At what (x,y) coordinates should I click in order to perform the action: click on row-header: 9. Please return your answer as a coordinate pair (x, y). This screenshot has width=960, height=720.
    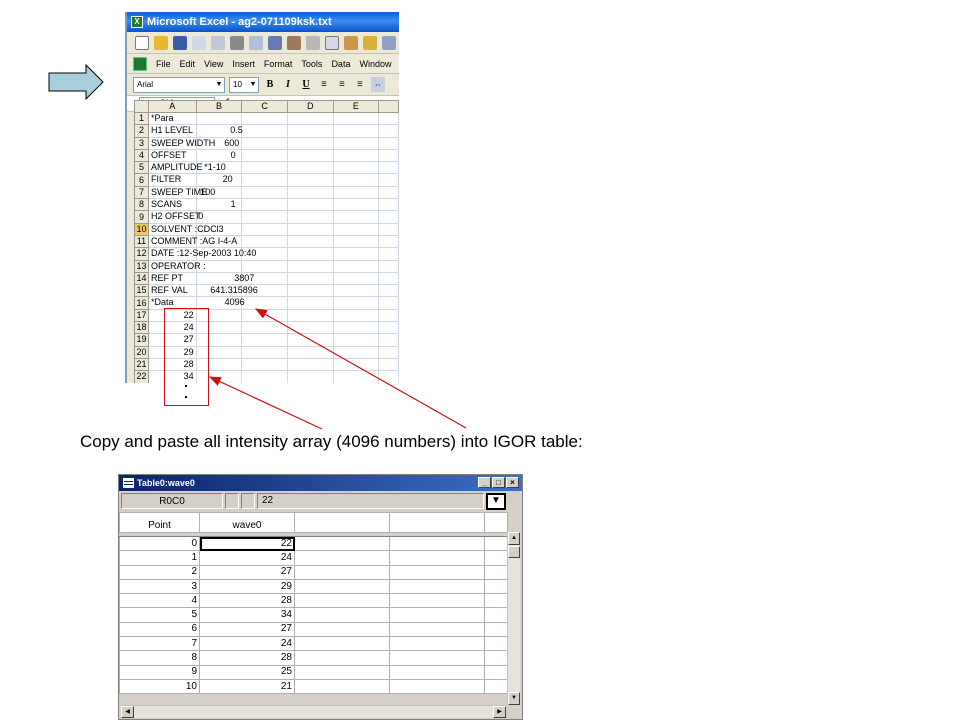
    Looking at the image, I should click on (141, 217).